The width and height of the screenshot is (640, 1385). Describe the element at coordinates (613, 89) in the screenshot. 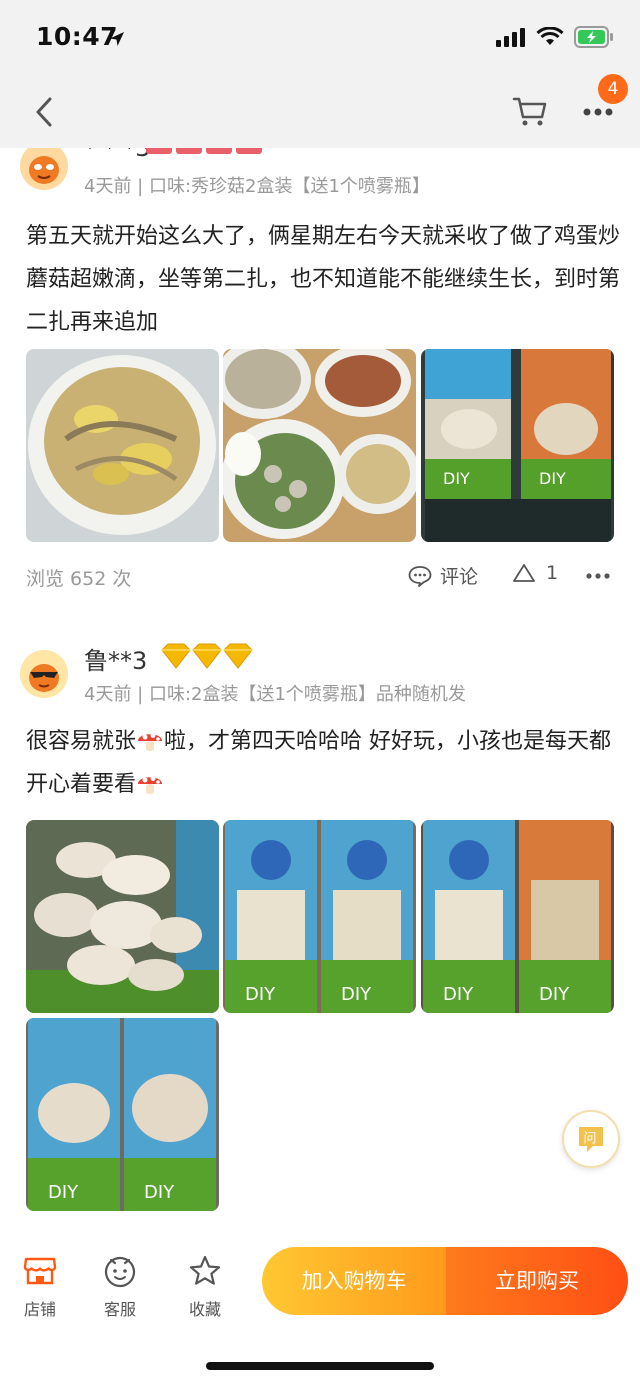

I see `notification-badge: 4` at that location.